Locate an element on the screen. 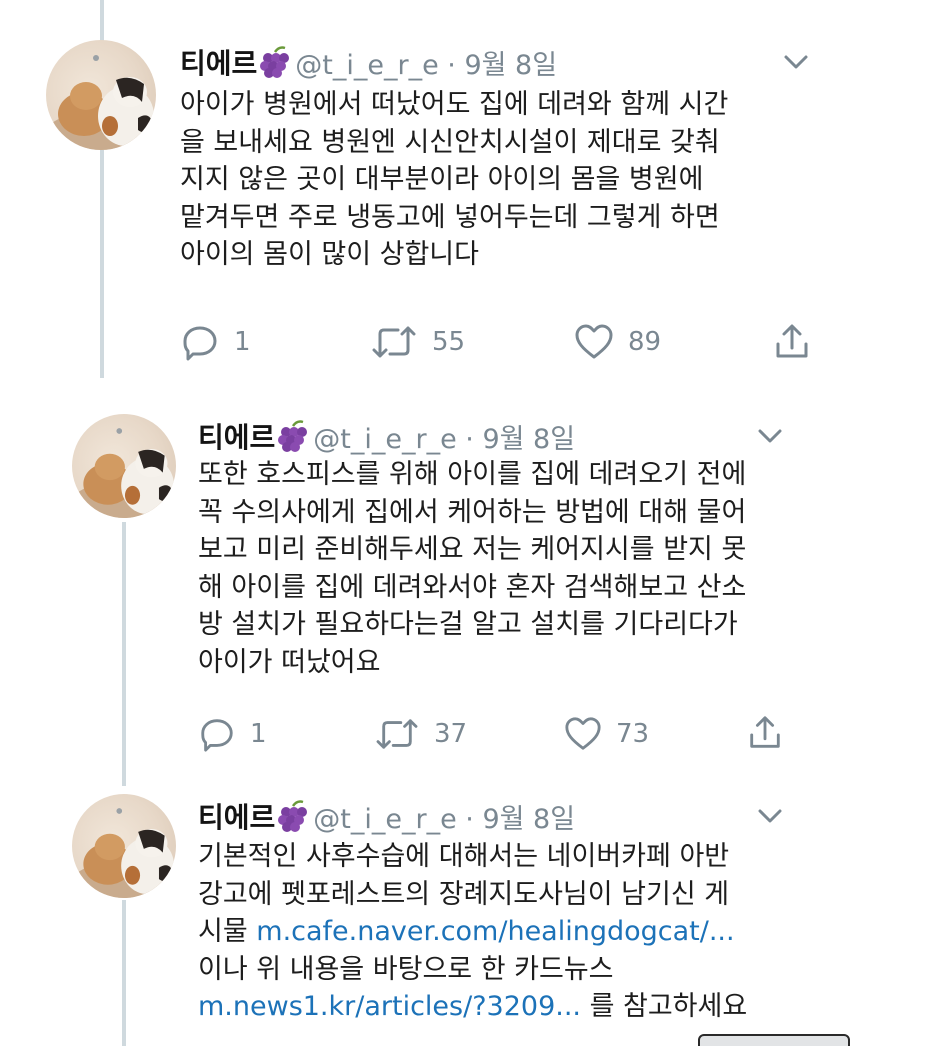 This screenshot has height=1046, width=942. tweet-actions: 1 55 89 is located at coordinates (500, 342).